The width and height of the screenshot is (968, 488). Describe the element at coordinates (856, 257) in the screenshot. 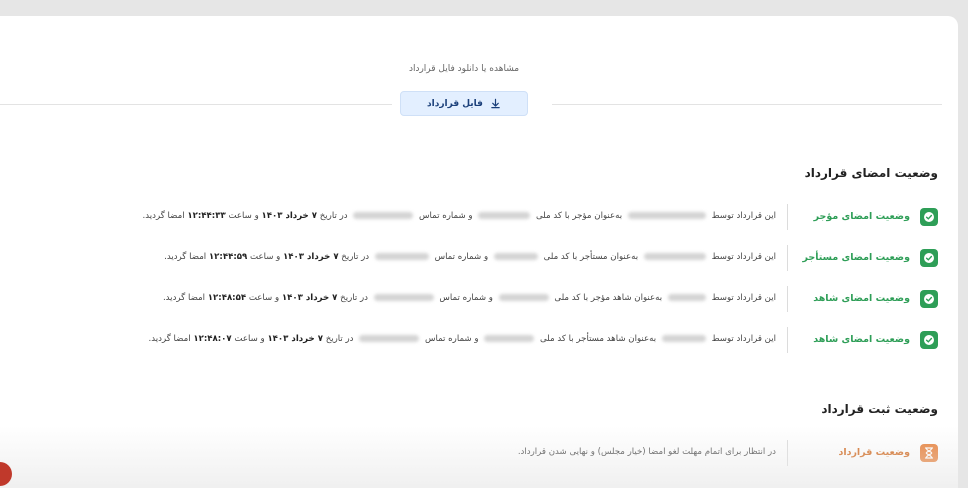

I see `signing-status-label: وضعیت امضای مستأجر` at that location.